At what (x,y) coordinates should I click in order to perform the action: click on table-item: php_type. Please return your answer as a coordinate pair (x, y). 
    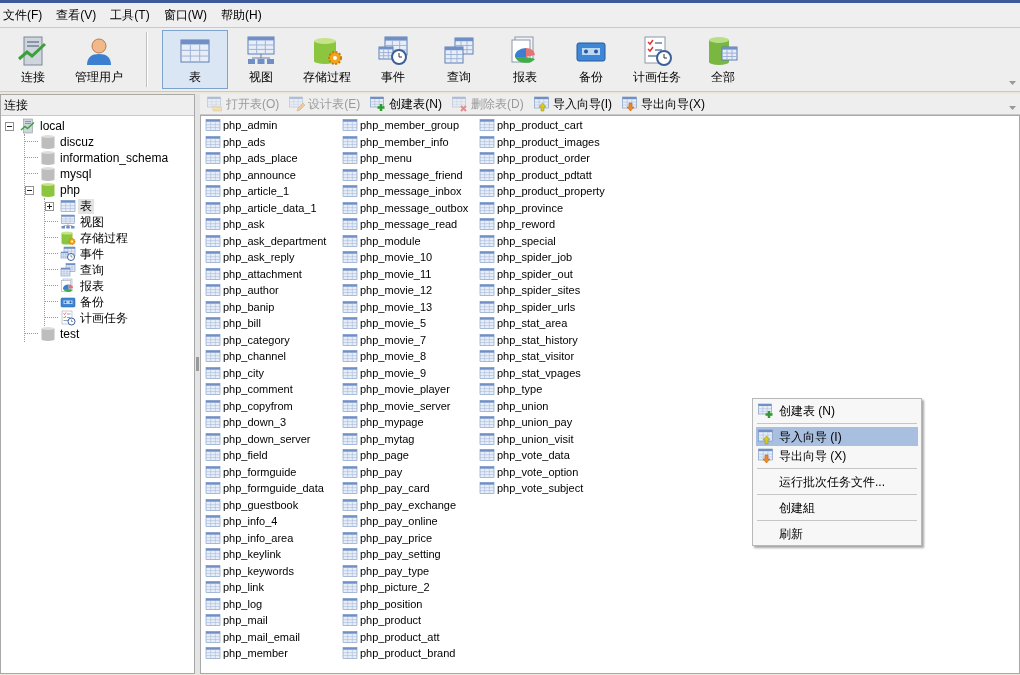
    Looking at the image, I should click on (520, 389).